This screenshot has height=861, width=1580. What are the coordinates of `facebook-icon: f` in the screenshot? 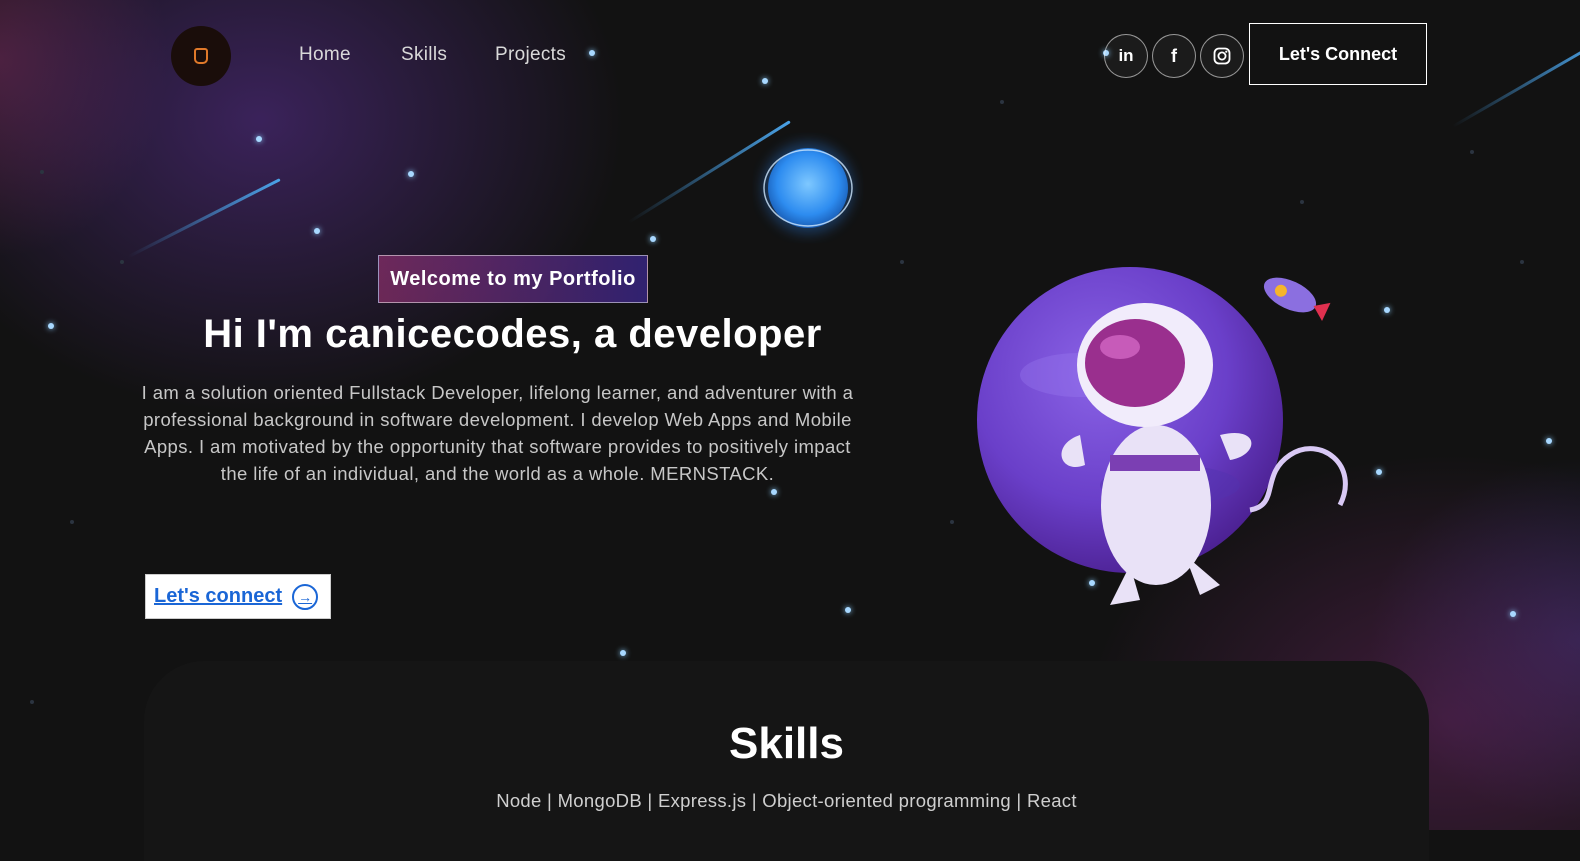 It's located at (1174, 55).